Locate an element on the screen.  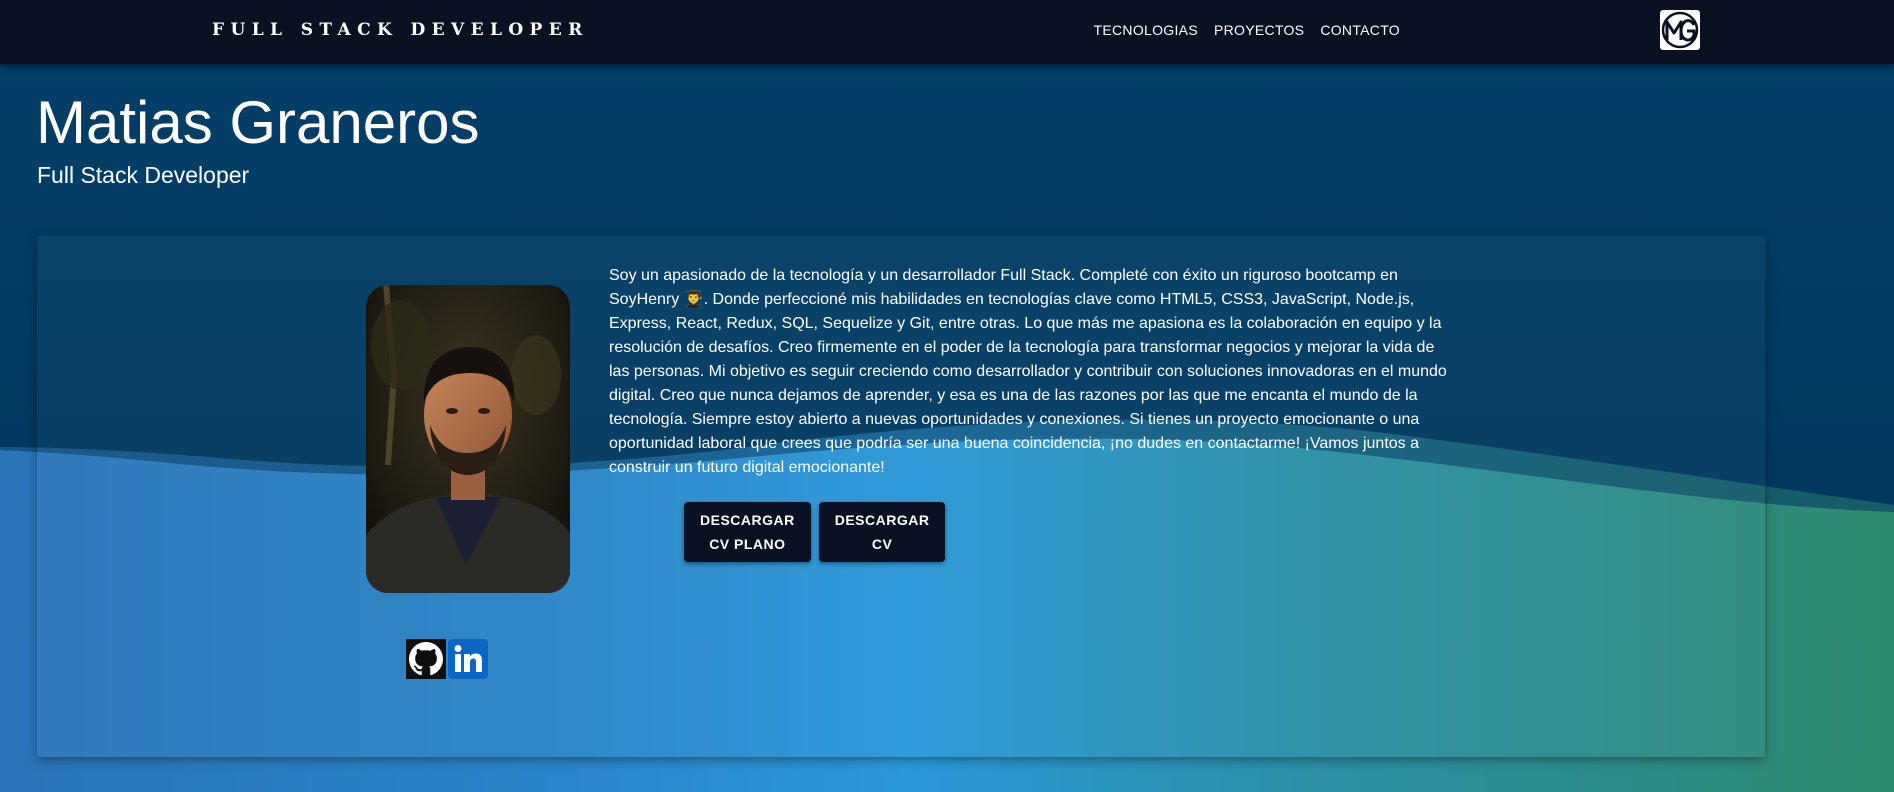
download-cv-plain-line1: DESCARGAR is located at coordinates (747, 520).